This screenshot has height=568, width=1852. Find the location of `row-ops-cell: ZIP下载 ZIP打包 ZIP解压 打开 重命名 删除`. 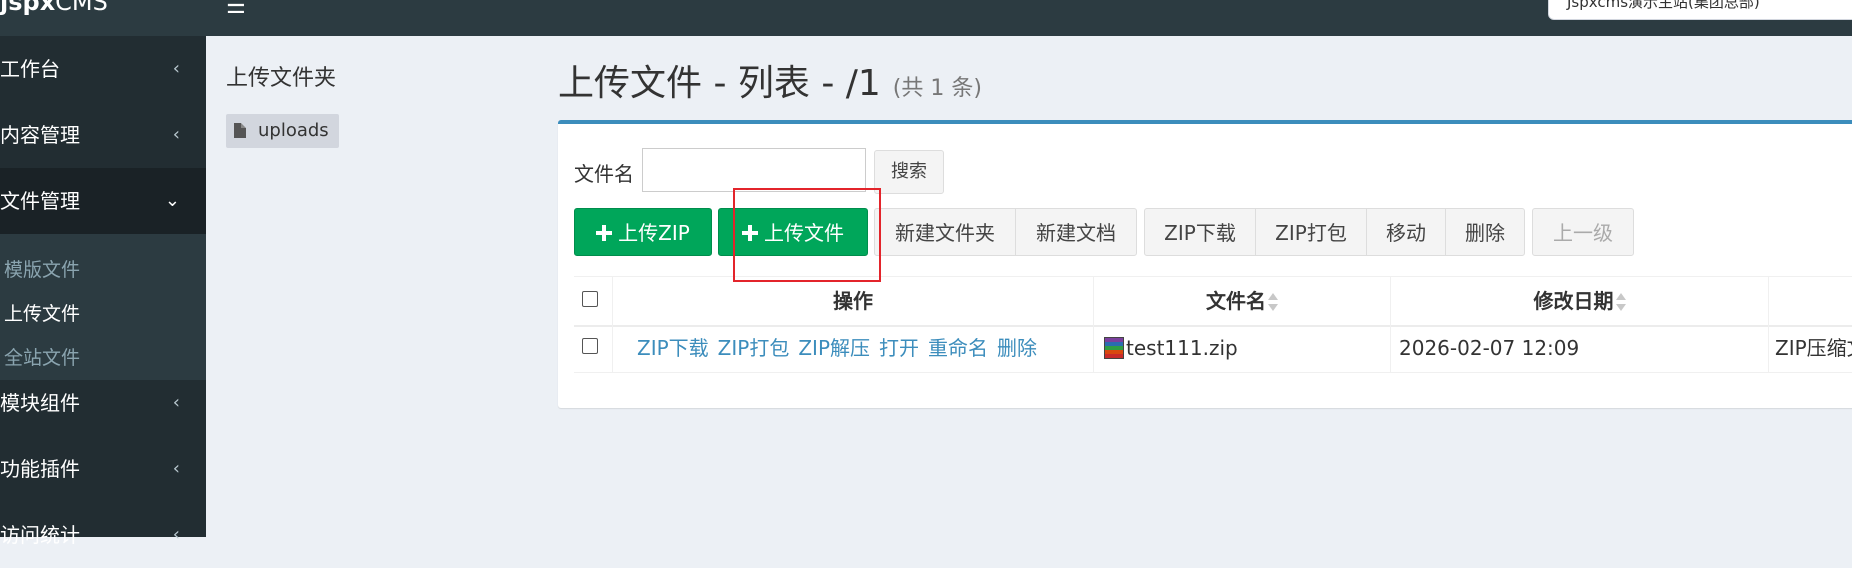

row-ops-cell: ZIP下载 ZIP打包 ZIP解压 打开 重命名 删除 is located at coordinates (852, 348).